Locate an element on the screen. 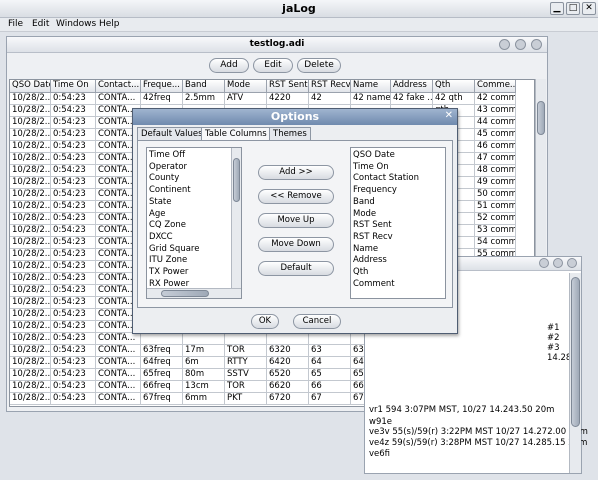 The height and width of the screenshot is (480, 598). selected-column-item: Mode is located at coordinates (364, 214).